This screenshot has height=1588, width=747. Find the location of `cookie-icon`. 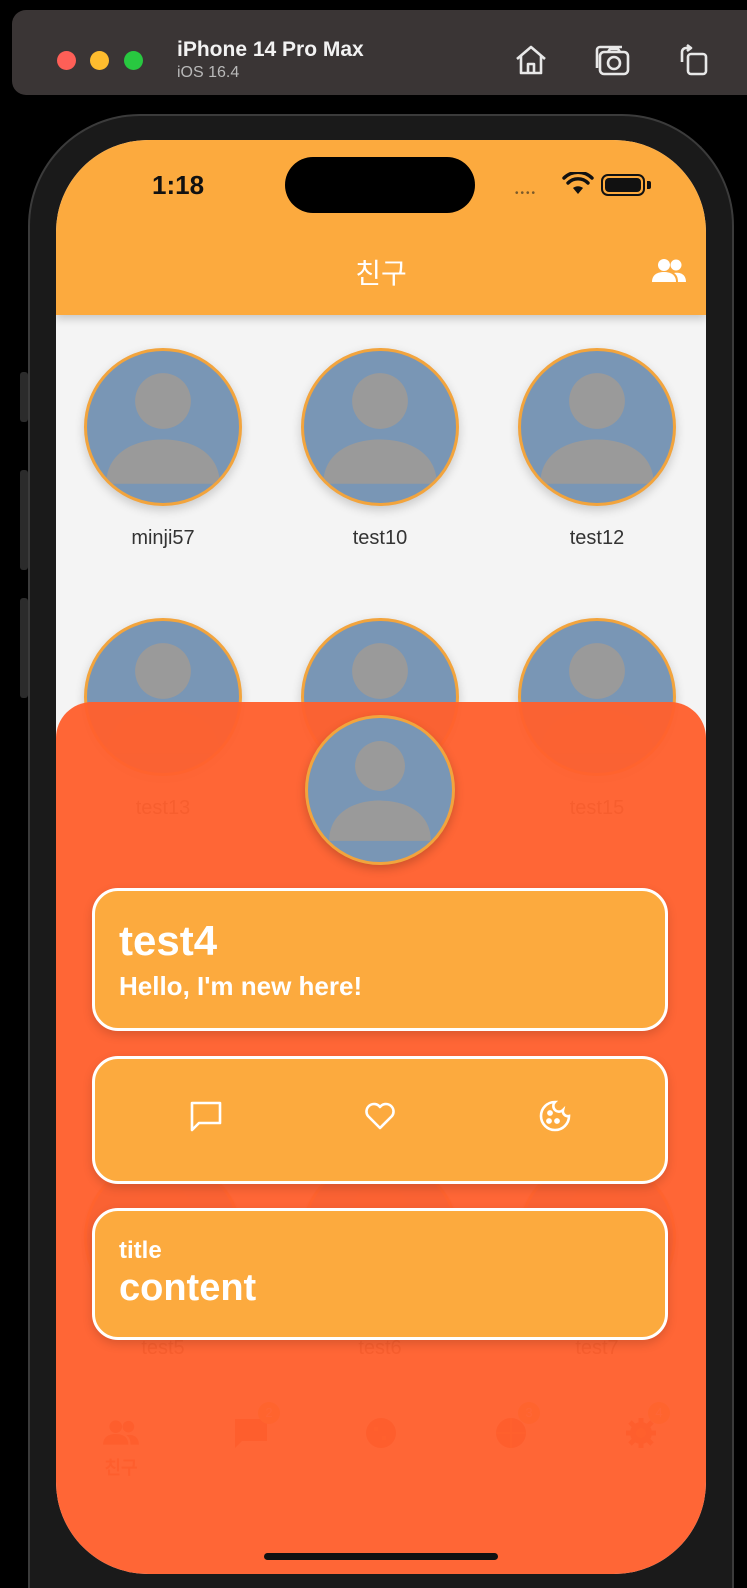

cookie-icon is located at coordinates (555, 1116).